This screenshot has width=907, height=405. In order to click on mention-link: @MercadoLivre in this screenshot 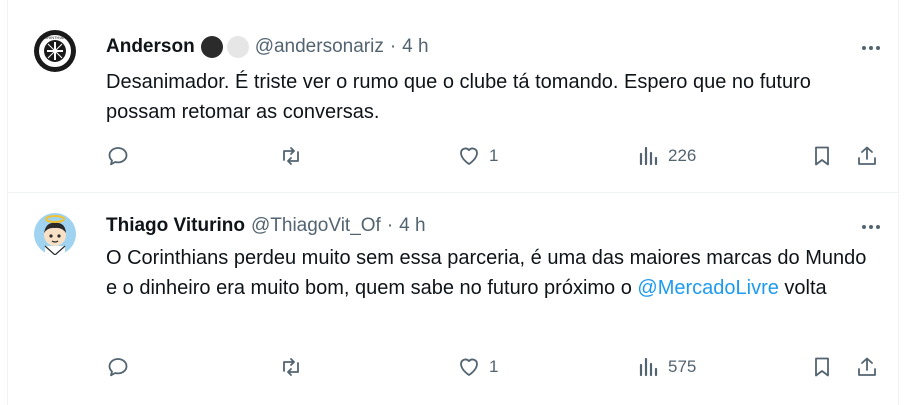, I will do `click(707, 288)`.